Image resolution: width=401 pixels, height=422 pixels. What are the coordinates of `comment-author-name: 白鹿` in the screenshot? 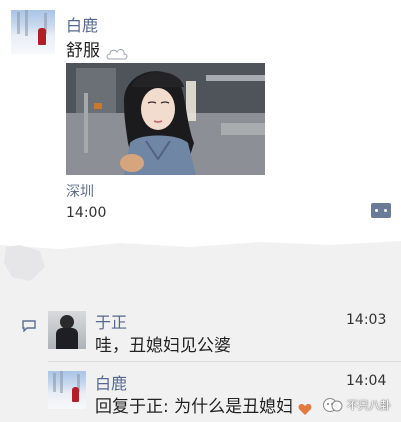 It's located at (111, 382).